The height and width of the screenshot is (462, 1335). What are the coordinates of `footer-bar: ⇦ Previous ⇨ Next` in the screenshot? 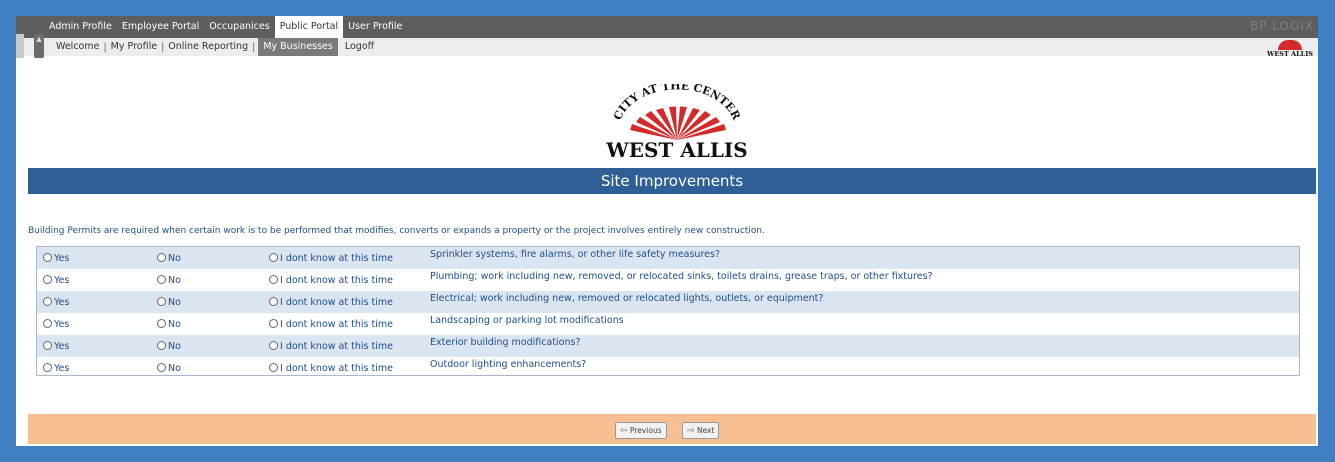 It's located at (672, 429).